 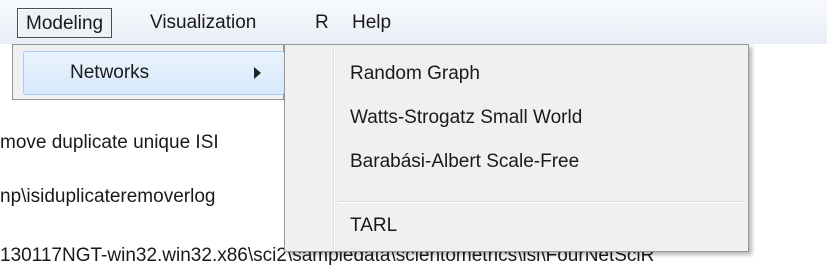 What do you see at coordinates (110, 72) in the screenshot?
I see `networks-label: Networks` at bounding box center [110, 72].